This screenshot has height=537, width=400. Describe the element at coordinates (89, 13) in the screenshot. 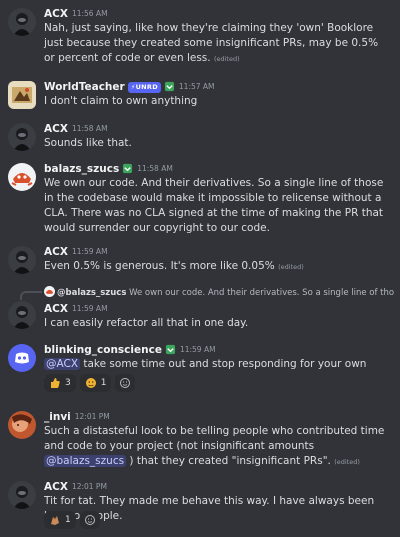

I see `timestamp: 11:56 AM` at that location.